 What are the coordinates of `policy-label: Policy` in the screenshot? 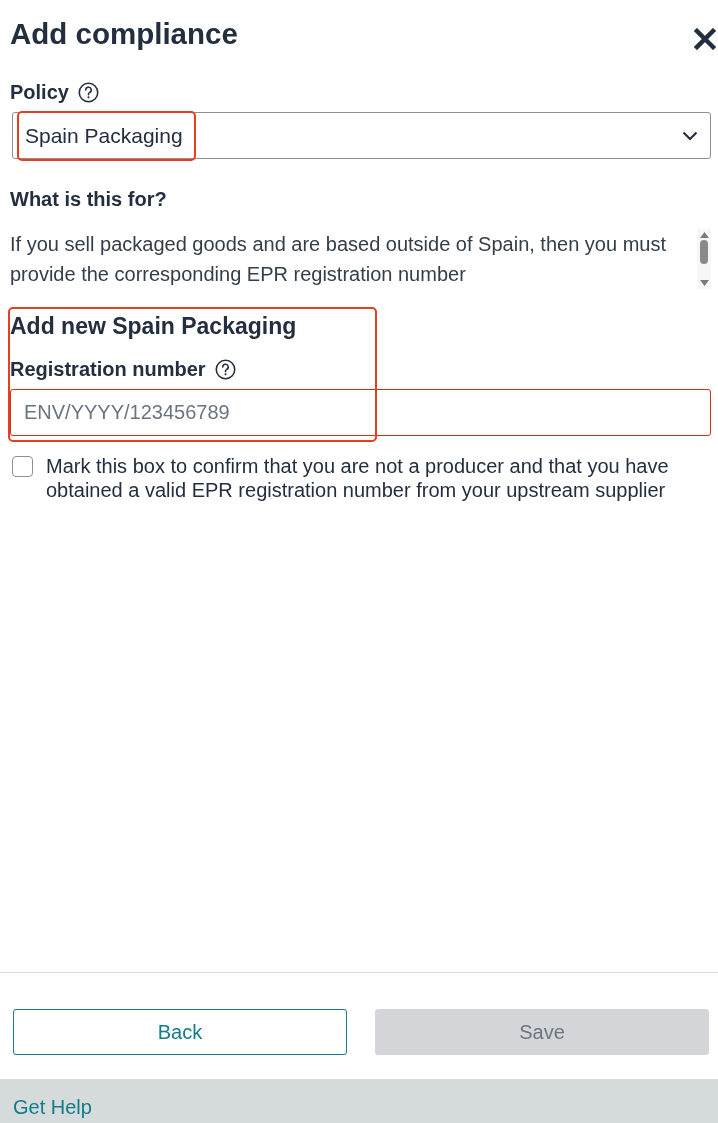 It's located at (39, 92).